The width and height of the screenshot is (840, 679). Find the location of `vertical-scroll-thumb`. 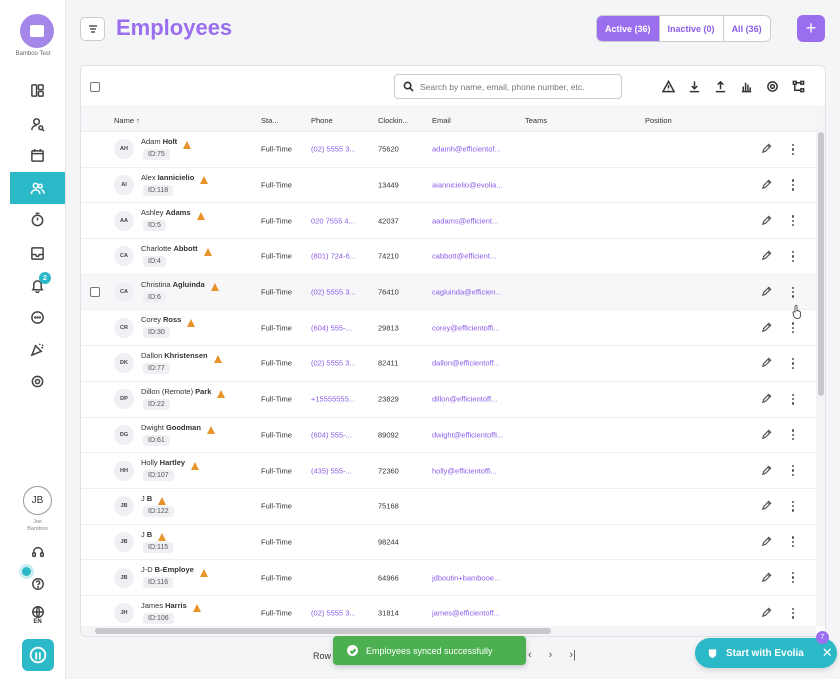

vertical-scroll-thumb is located at coordinates (821, 264).